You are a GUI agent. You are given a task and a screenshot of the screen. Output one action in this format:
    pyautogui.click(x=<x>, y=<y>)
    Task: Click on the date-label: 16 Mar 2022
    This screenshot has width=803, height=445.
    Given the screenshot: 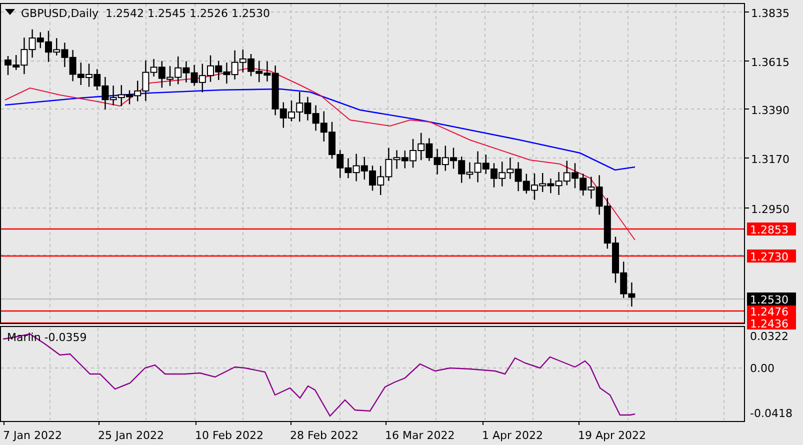 What is the action you would take?
    pyautogui.click(x=420, y=435)
    